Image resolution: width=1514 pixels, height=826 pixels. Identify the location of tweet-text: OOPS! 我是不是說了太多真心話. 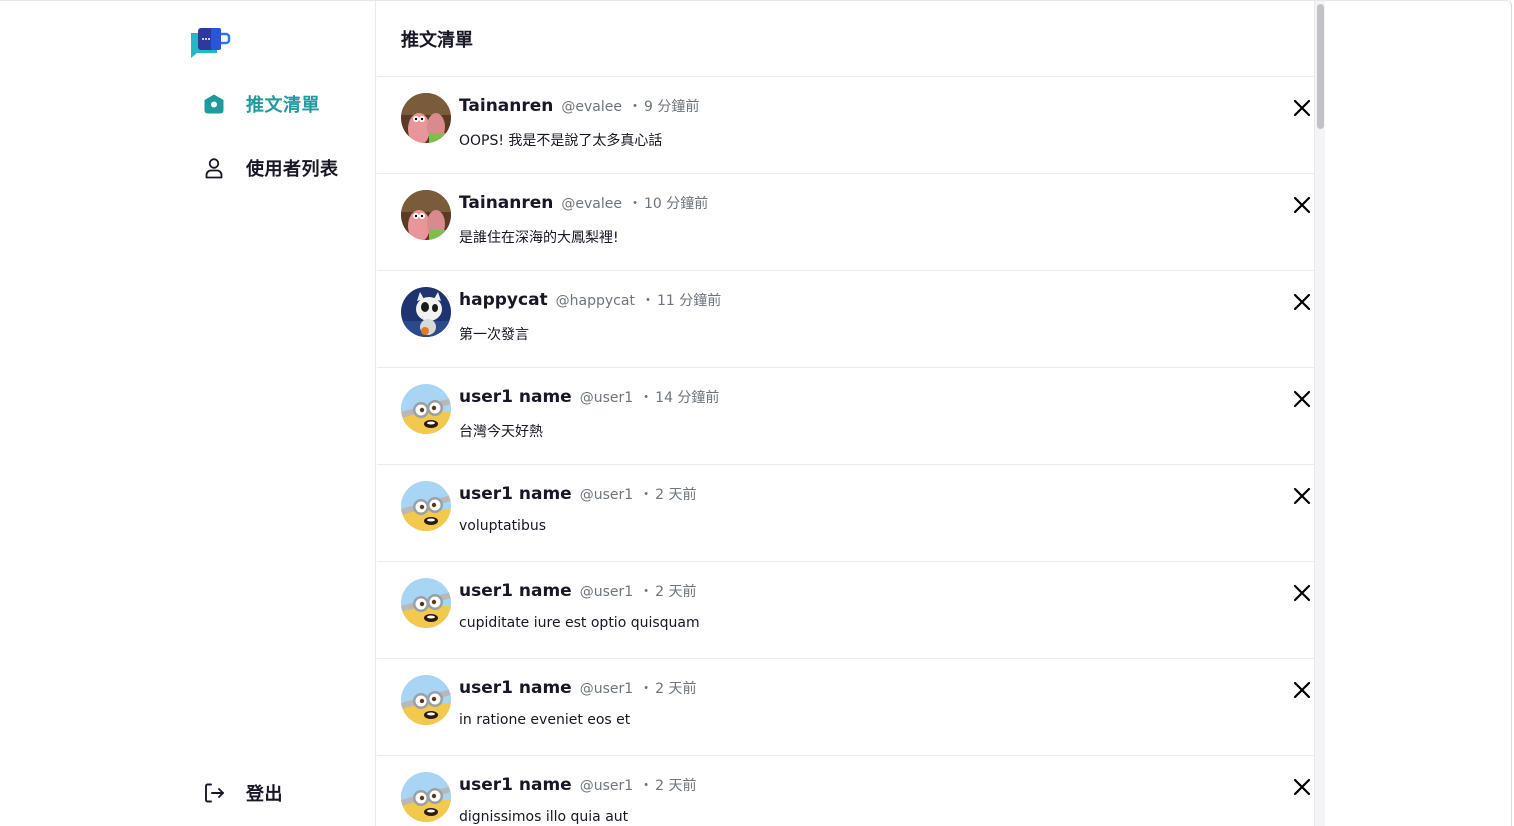
(561, 141).